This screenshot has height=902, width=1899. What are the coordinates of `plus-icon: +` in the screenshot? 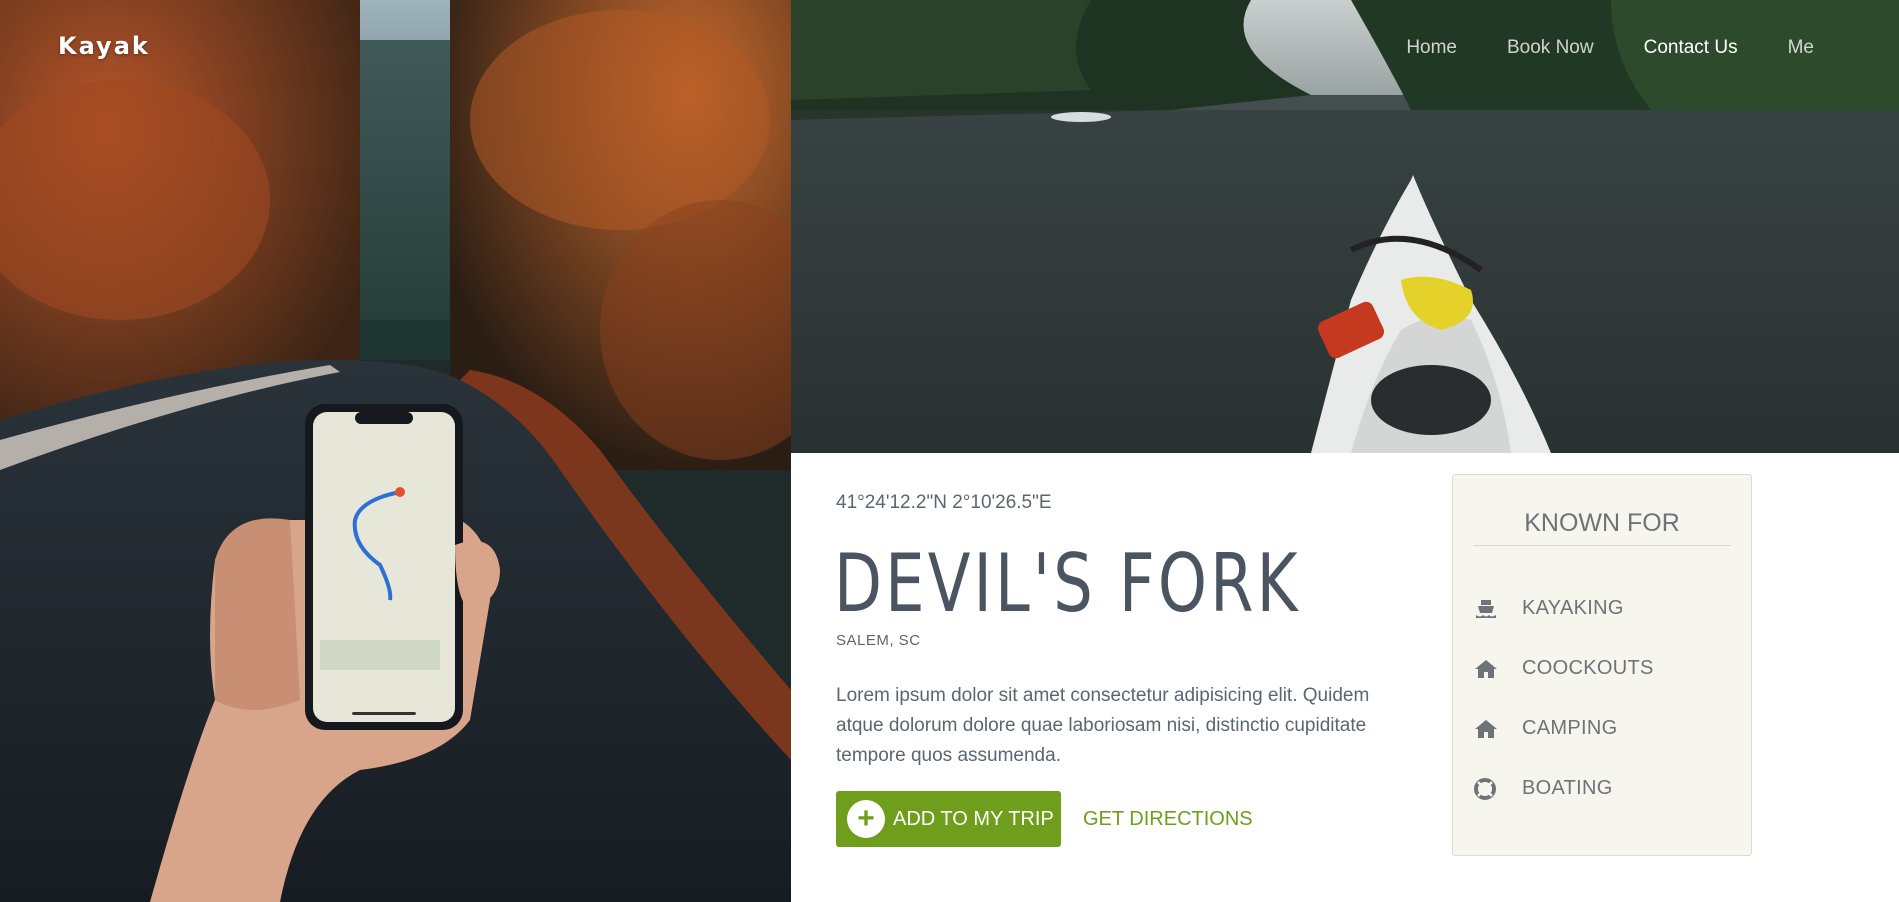 It's located at (866, 819).